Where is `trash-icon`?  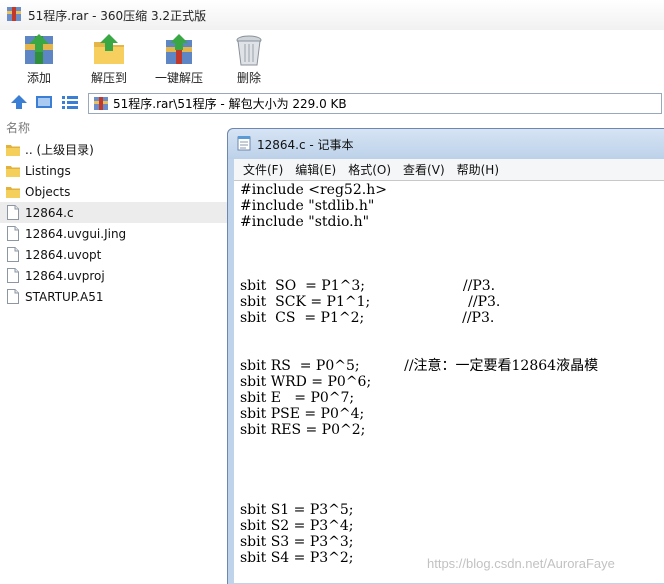
trash-icon is located at coordinates (249, 50).